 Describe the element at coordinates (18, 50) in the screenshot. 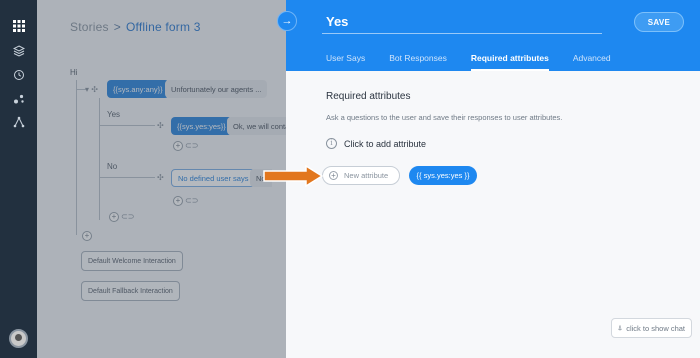

I see `layers-icon` at that location.